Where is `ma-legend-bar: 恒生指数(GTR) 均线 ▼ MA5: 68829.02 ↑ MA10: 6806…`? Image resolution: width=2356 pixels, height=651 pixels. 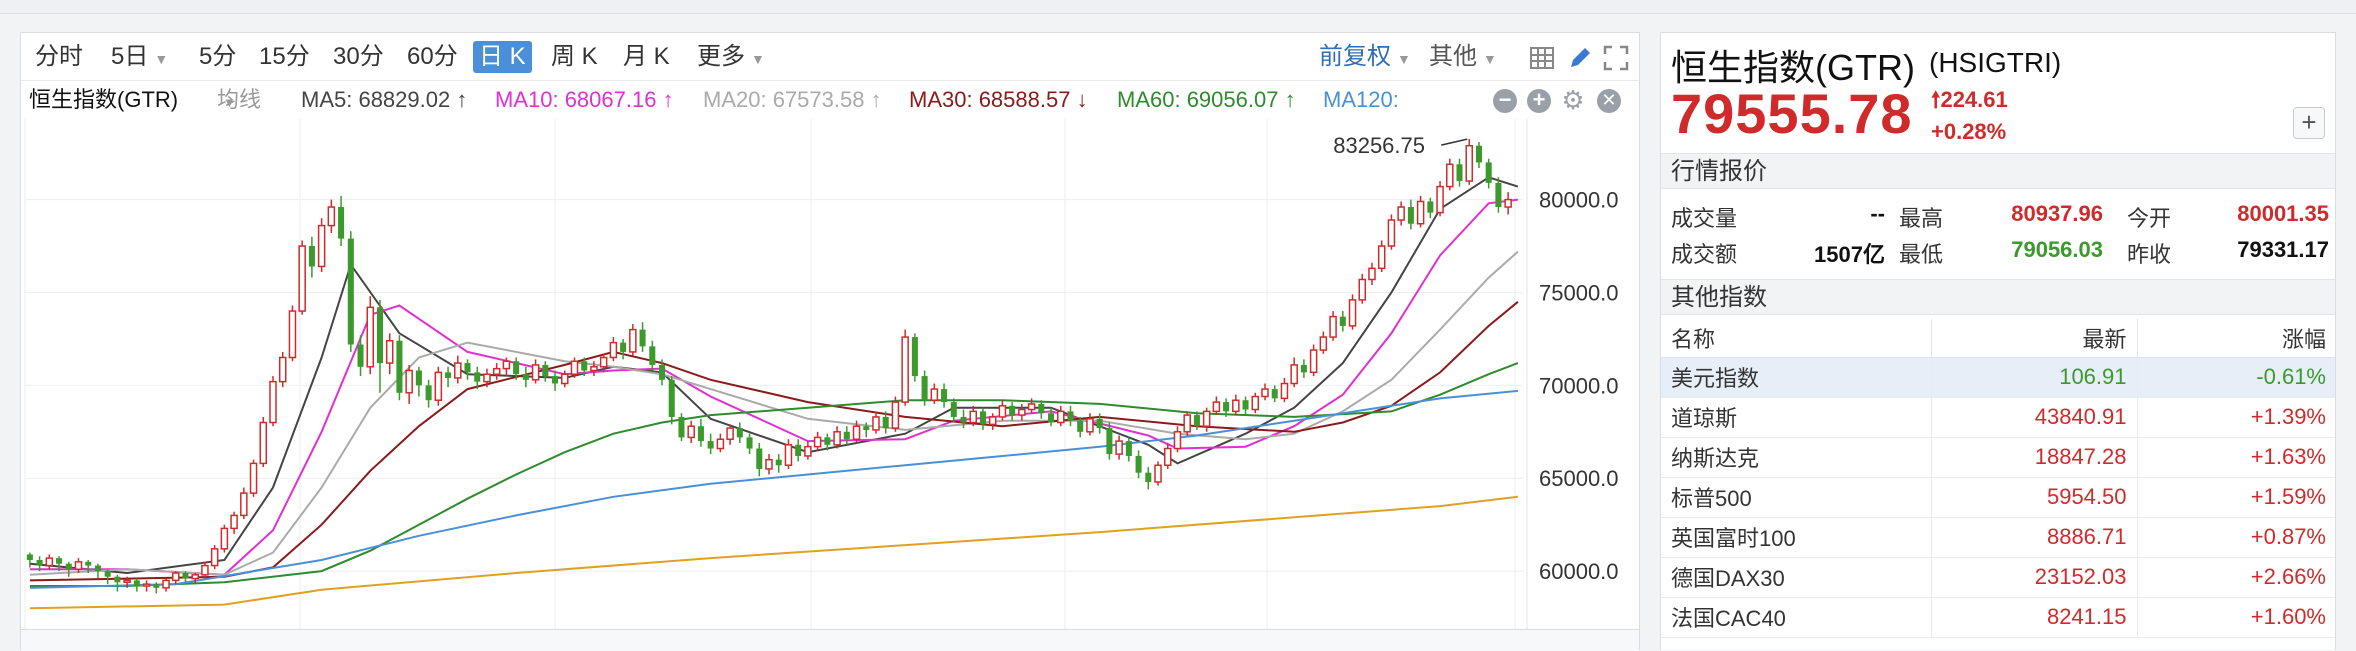 ma-legend-bar: 恒生指数(GTR) 均线 ▼ MA5: 68829.02 ↑ MA10: 6806… is located at coordinates (830, 100).